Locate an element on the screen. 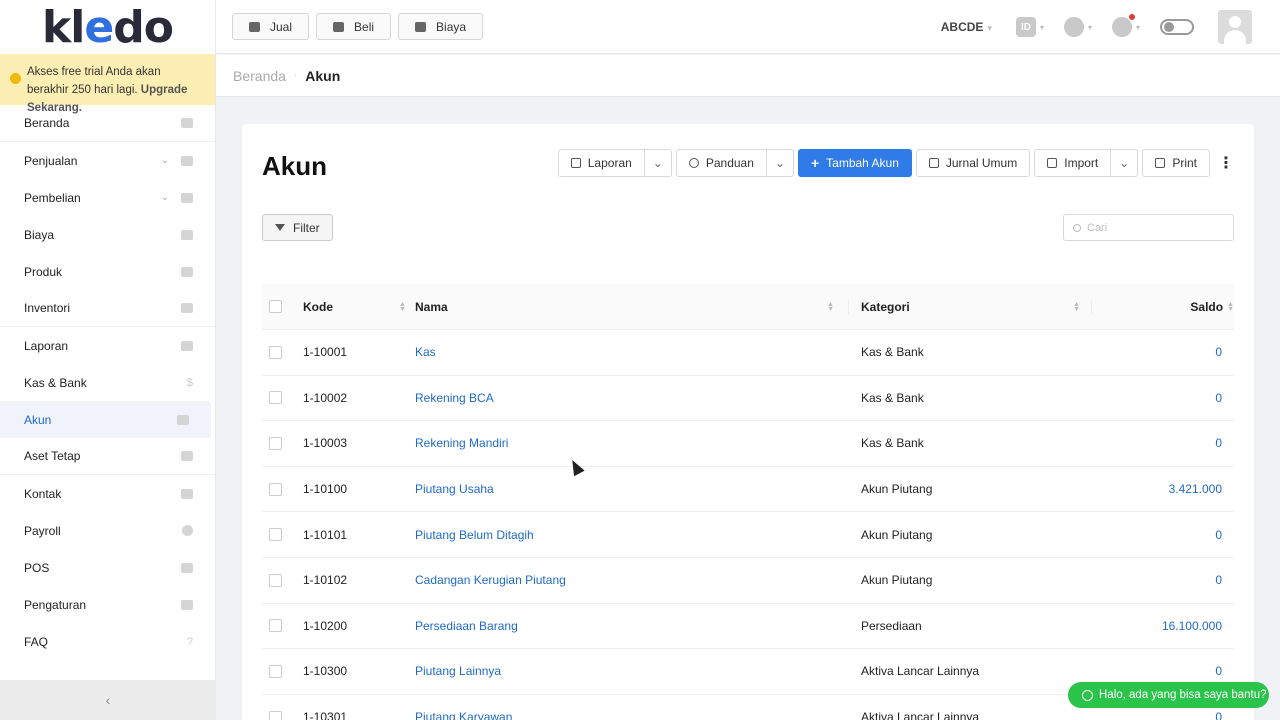 Image resolution: width=1280 pixels, height=720 pixels. import-dropdown-button: ⌄ is located at coordinates (1125, 163).